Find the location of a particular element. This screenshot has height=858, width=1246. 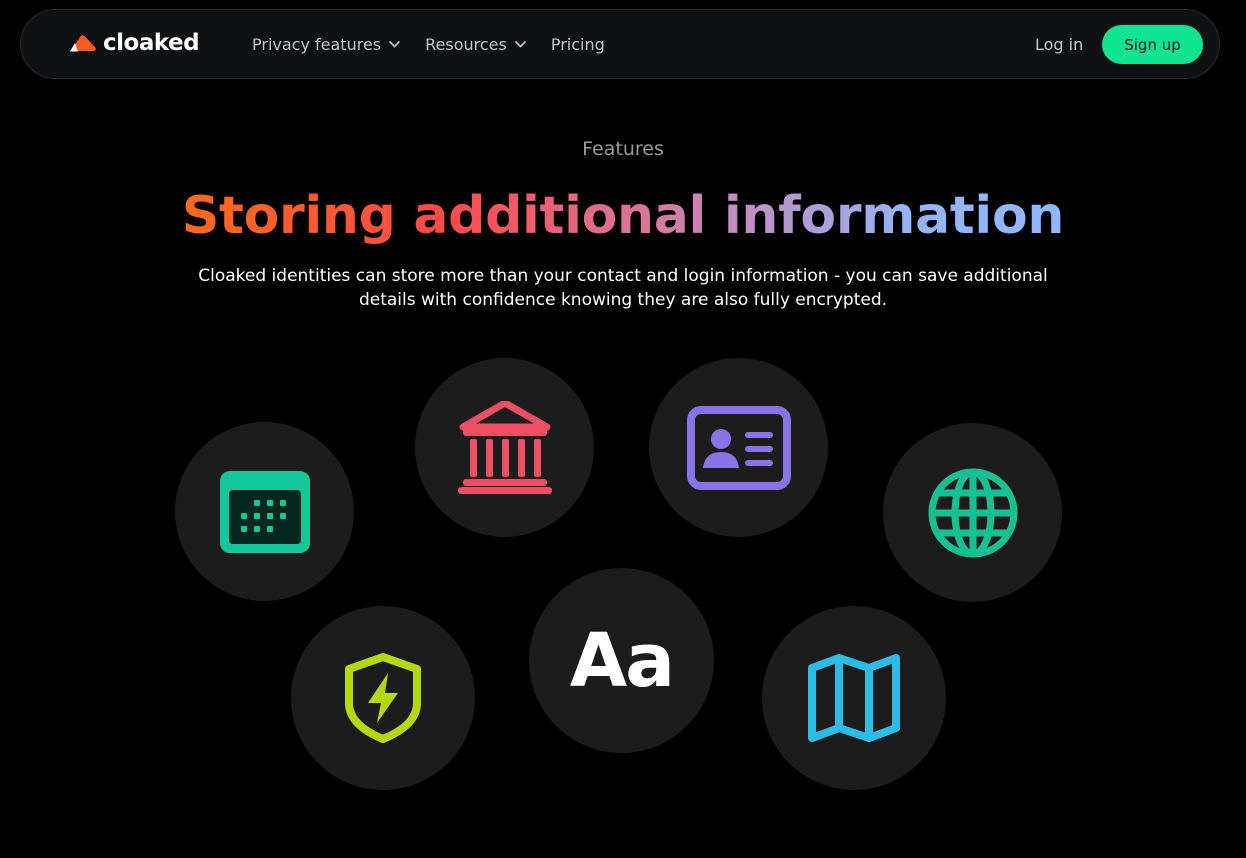

logo-text: cloaked is located at coordinates (151, 43).